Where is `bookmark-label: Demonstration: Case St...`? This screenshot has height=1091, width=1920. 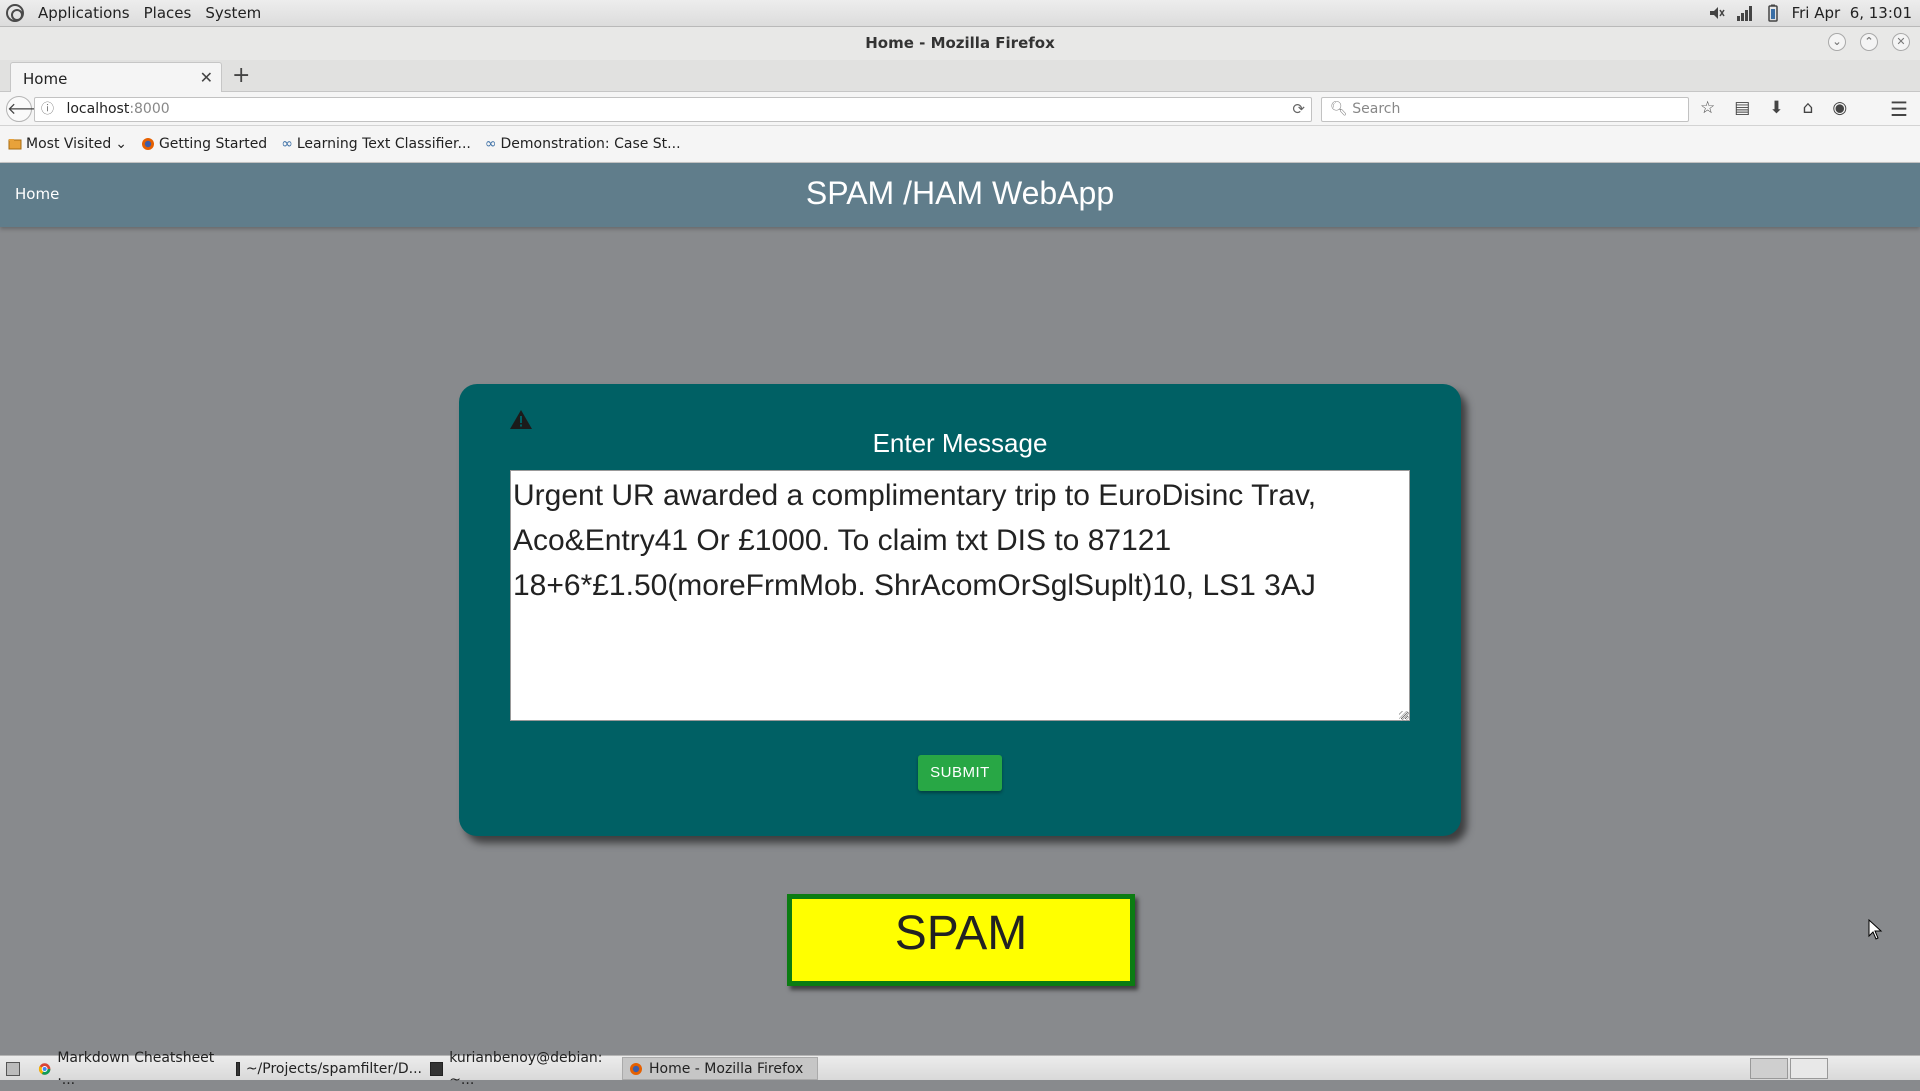
bookmark-label: Demonstration: Case St... is located at coordinates (590, 144).